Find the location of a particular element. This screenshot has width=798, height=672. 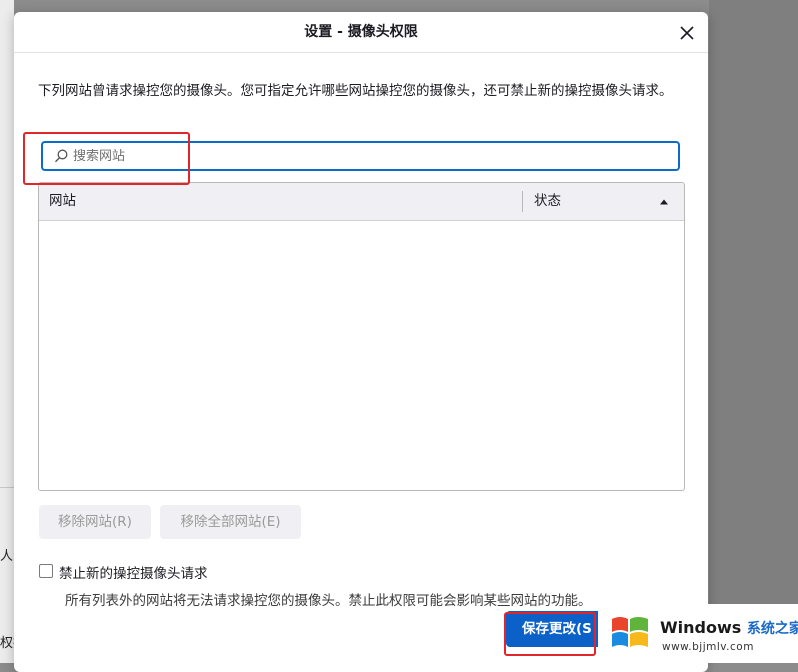

remove-site-button: 移除网站(R) is located at coordinates (95, 522).